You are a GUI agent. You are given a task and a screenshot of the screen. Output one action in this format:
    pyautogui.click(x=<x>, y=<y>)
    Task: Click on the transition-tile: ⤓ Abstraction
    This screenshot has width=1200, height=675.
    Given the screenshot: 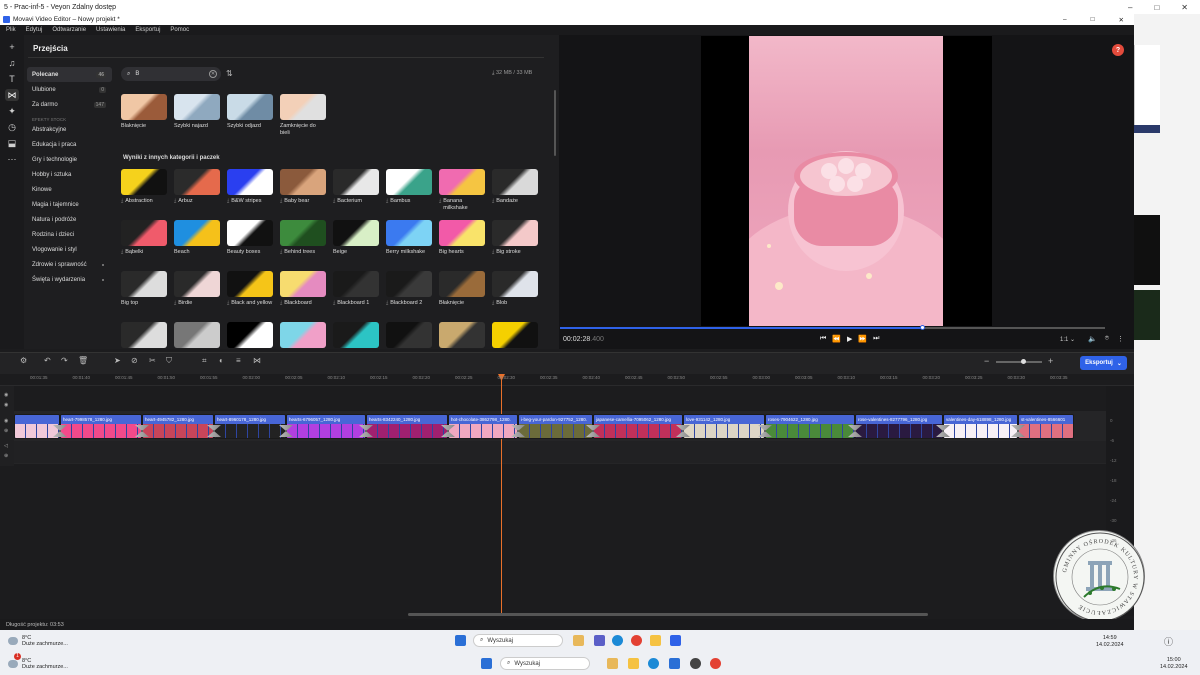 What is the action you would take?
    pyautogui.click(x=144, y=187)
    